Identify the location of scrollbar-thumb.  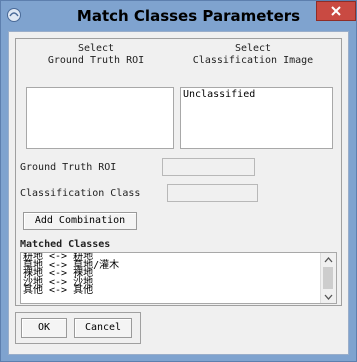
(328, 278).